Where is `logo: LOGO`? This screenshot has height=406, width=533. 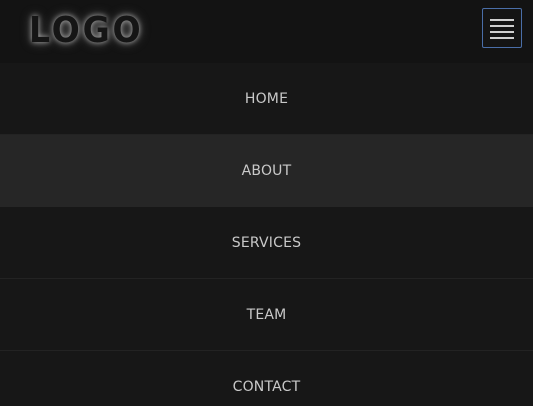
logo: LOGO is located at coordinates (86, 31).